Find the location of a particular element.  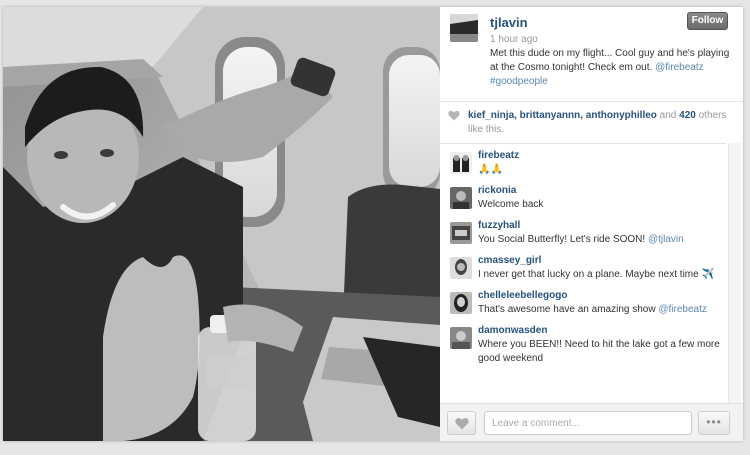

likes-count: 420 is located at coordinates (687, 115).